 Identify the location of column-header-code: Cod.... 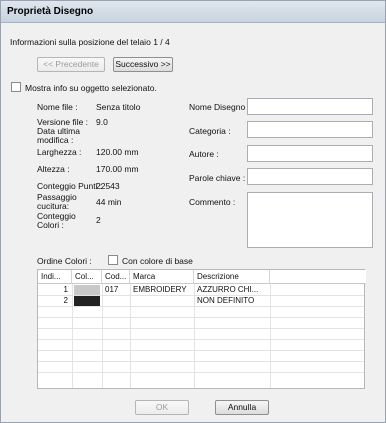
(116, 277).